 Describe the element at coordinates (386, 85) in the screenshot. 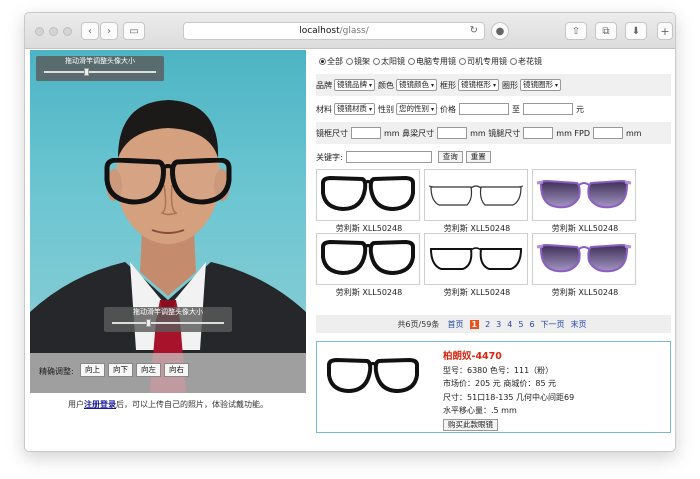

I see `color-label: 颜色` at that location.